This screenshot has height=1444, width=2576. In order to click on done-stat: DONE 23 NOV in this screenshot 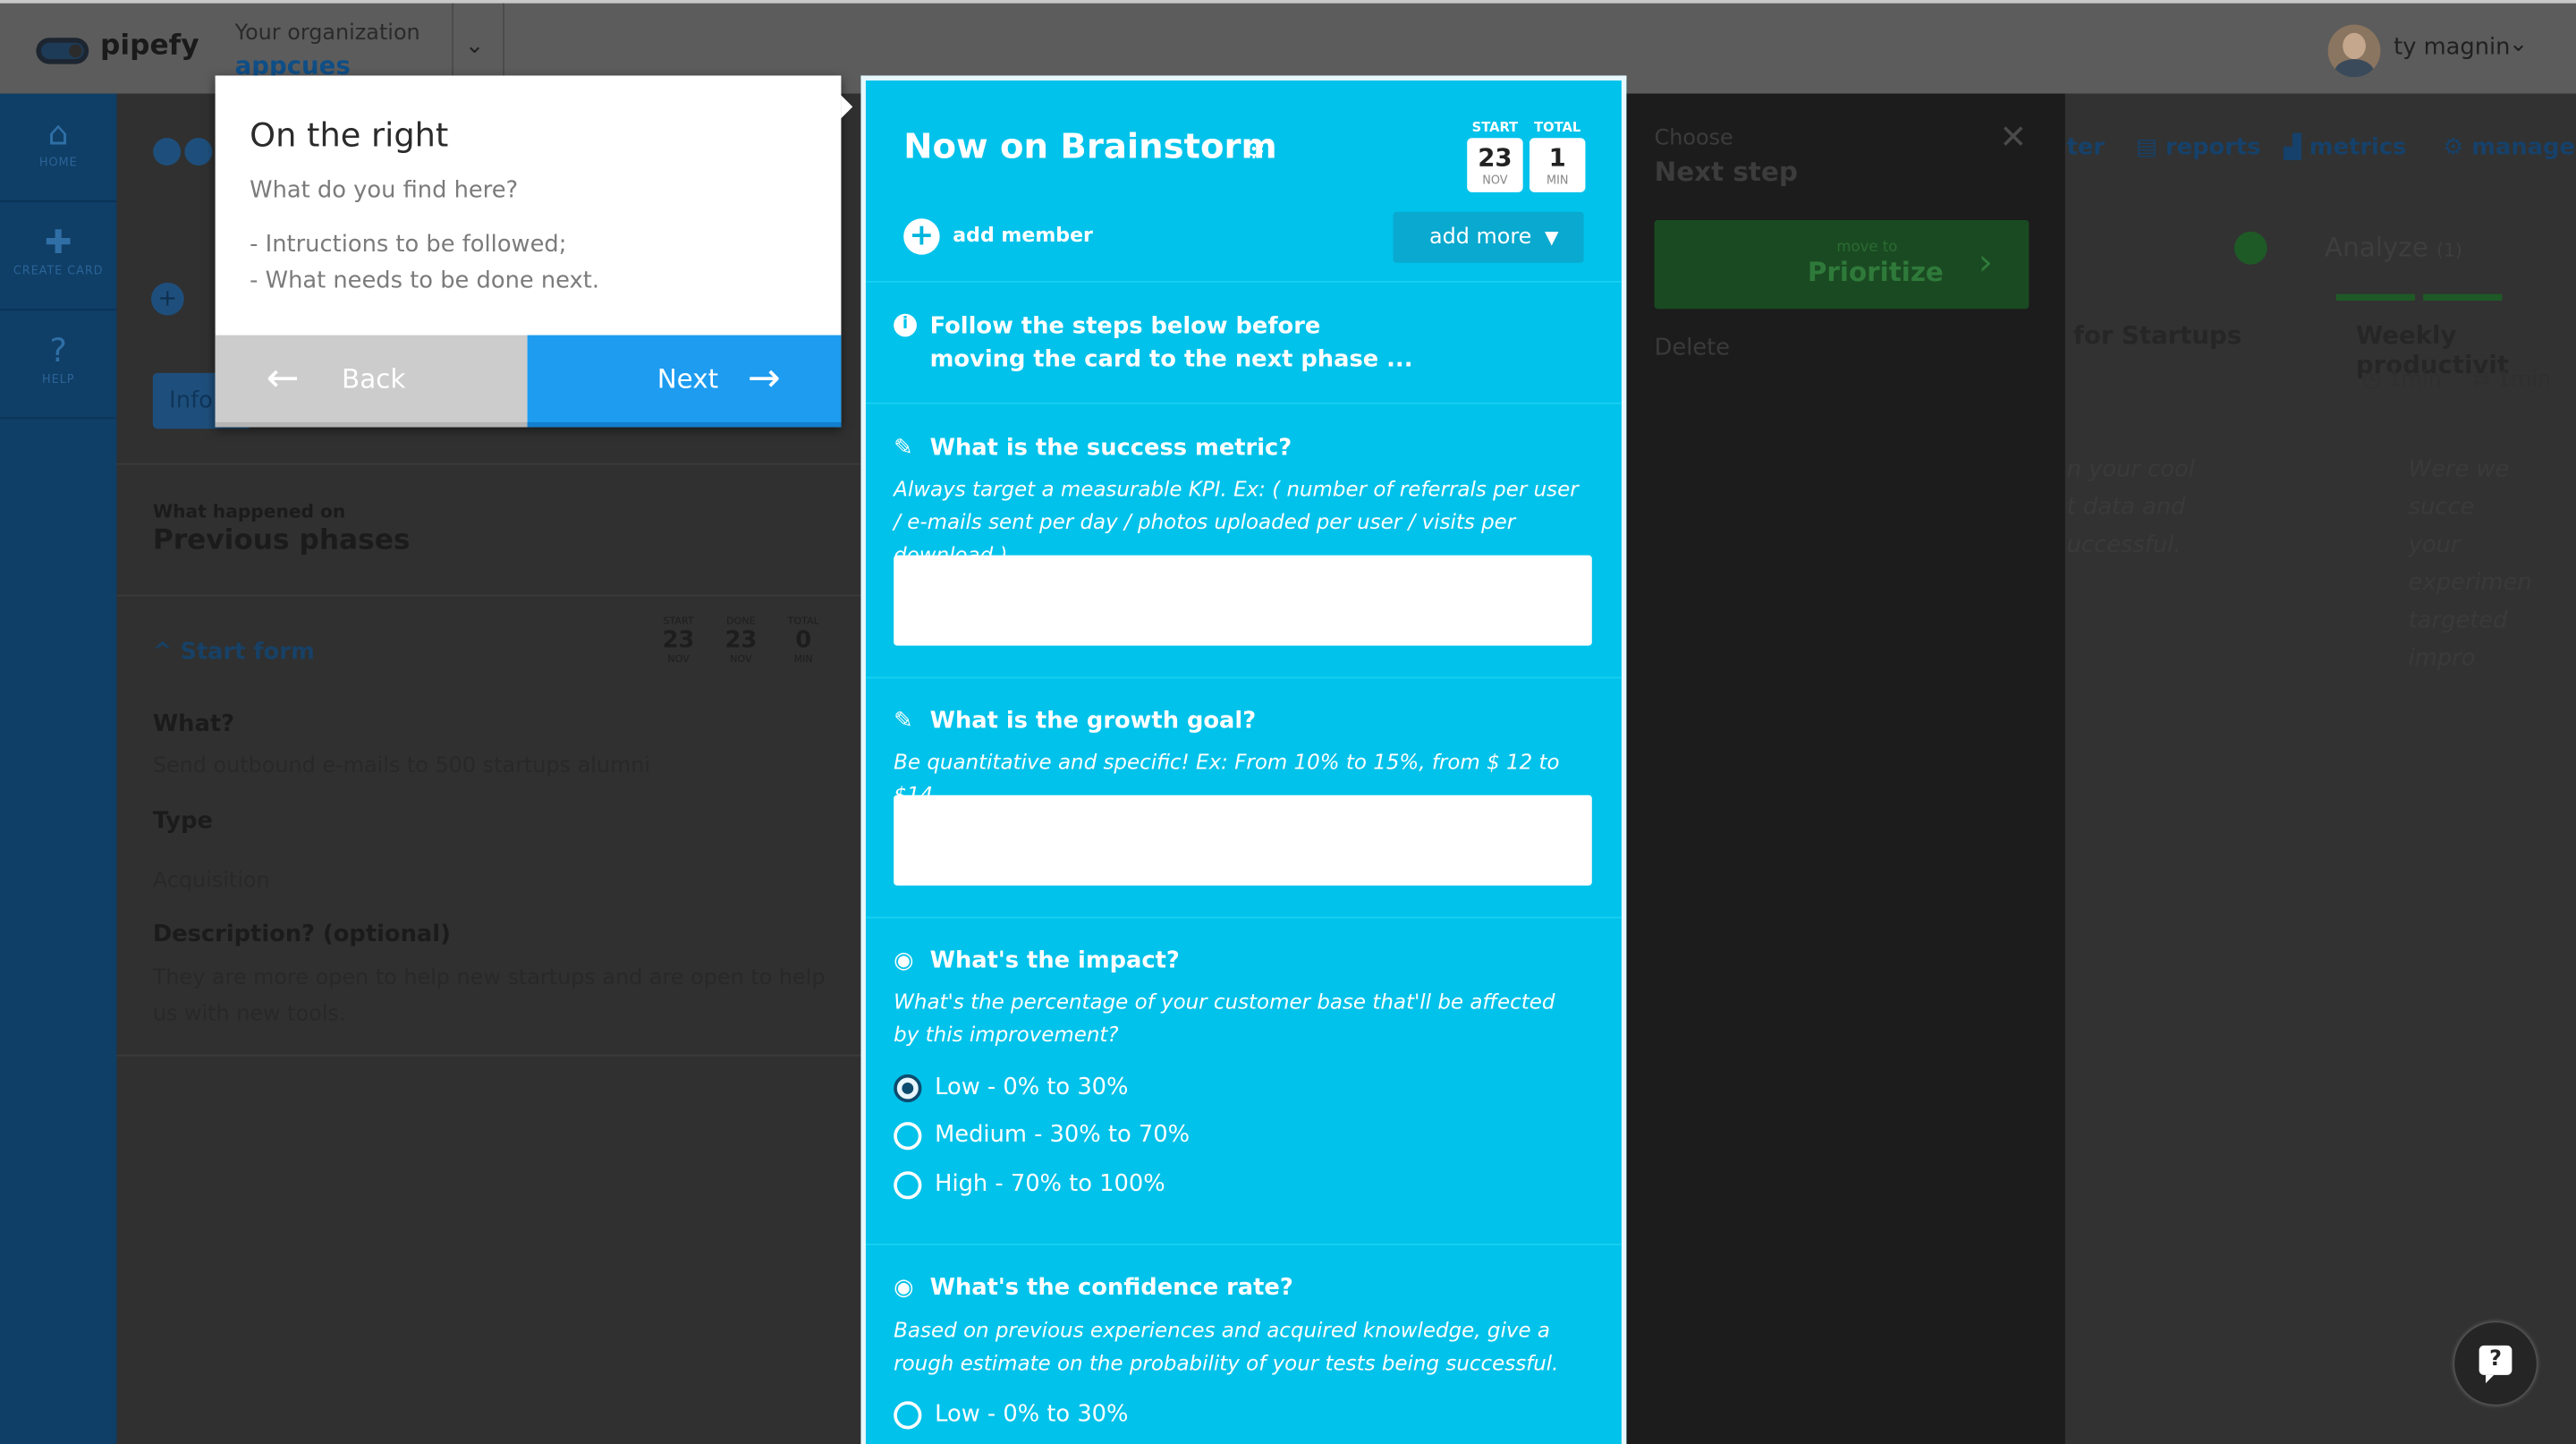, I will do `click(741, 641)`.